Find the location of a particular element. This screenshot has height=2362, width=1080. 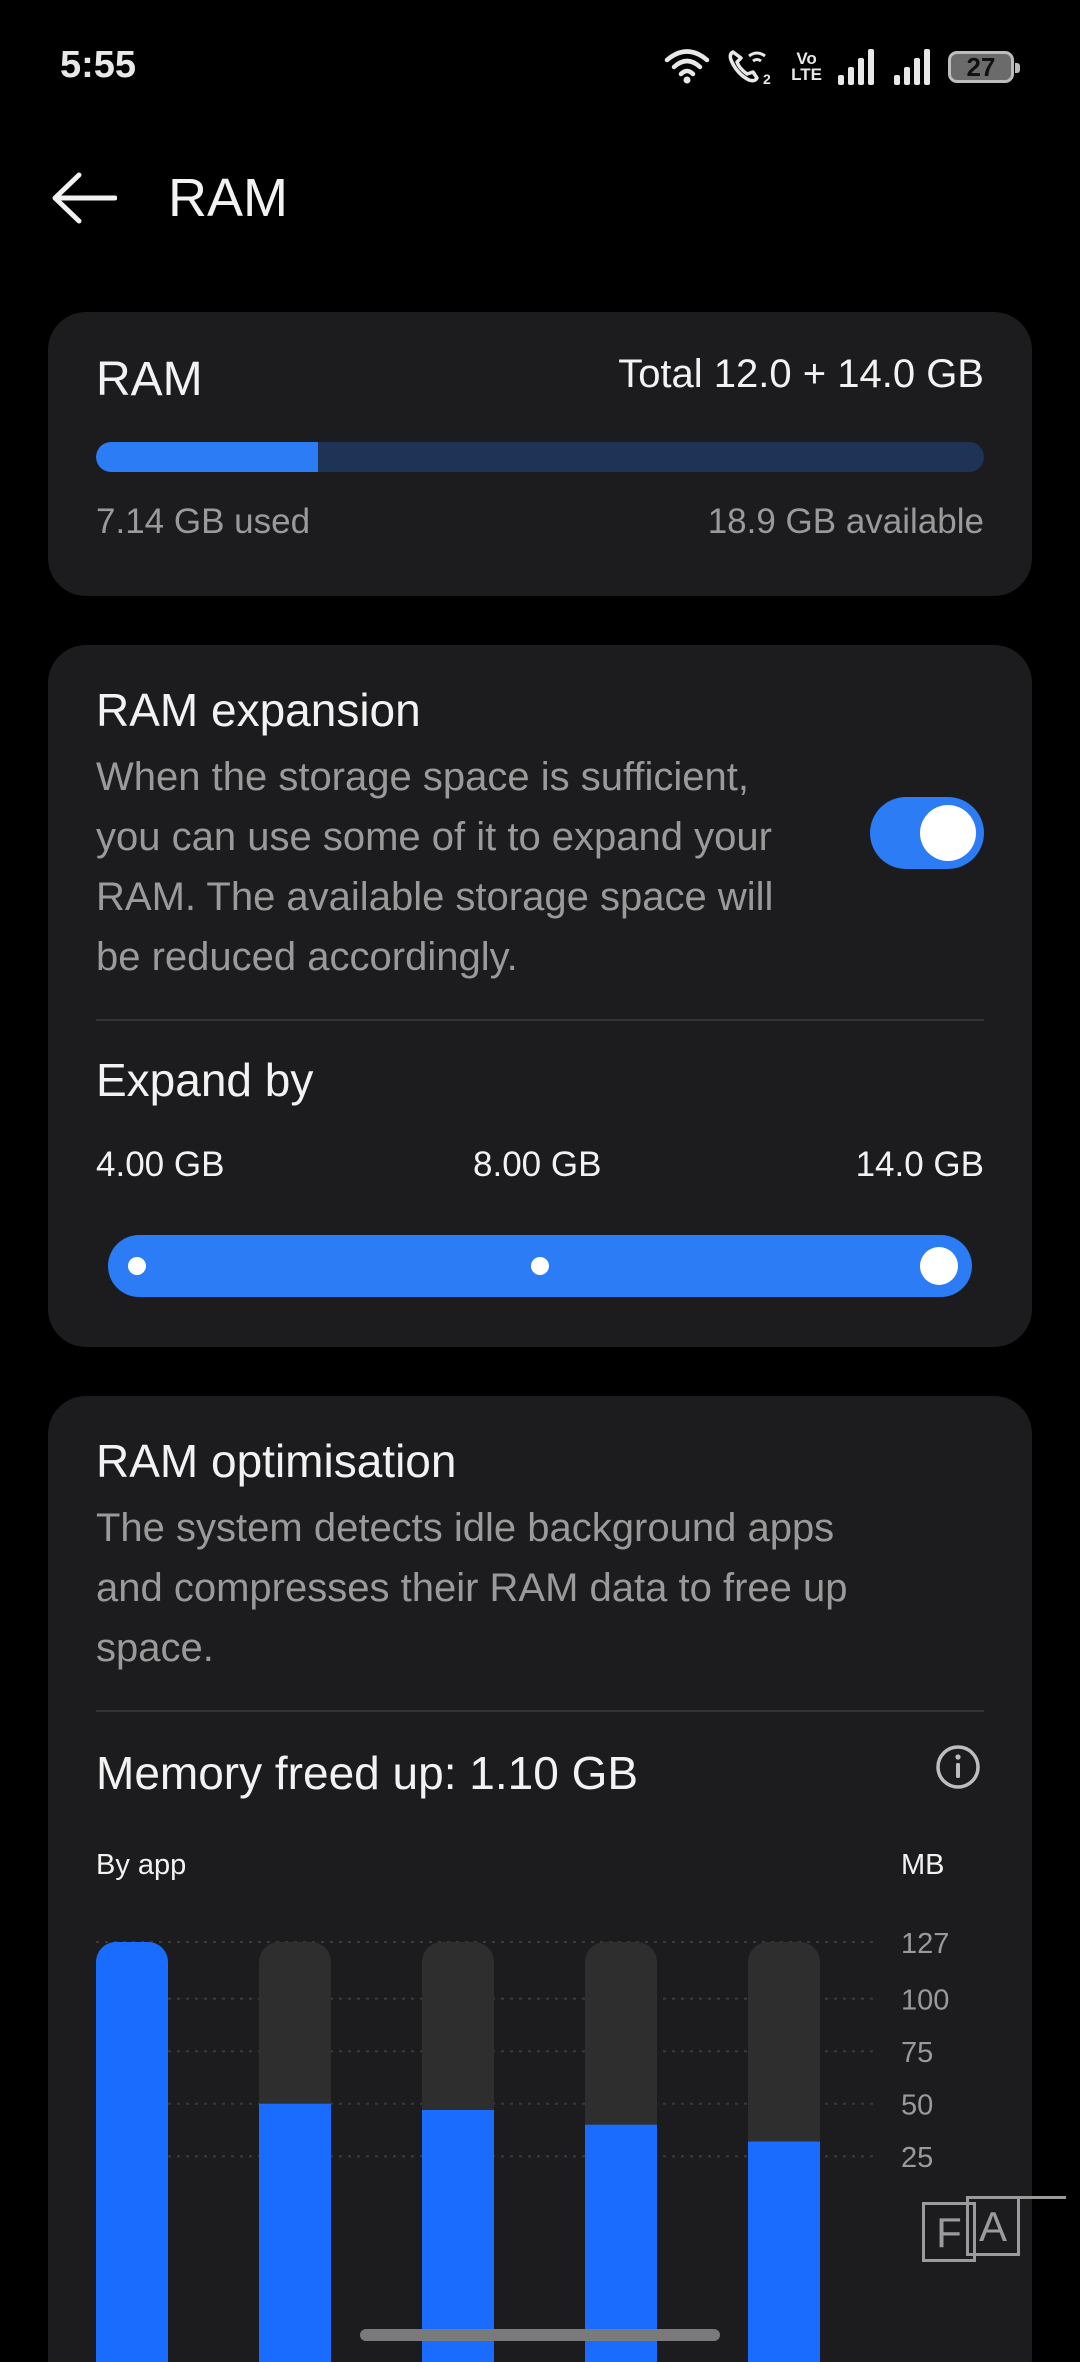

watermark-logo: F A is located at coordinates (994, 2271).